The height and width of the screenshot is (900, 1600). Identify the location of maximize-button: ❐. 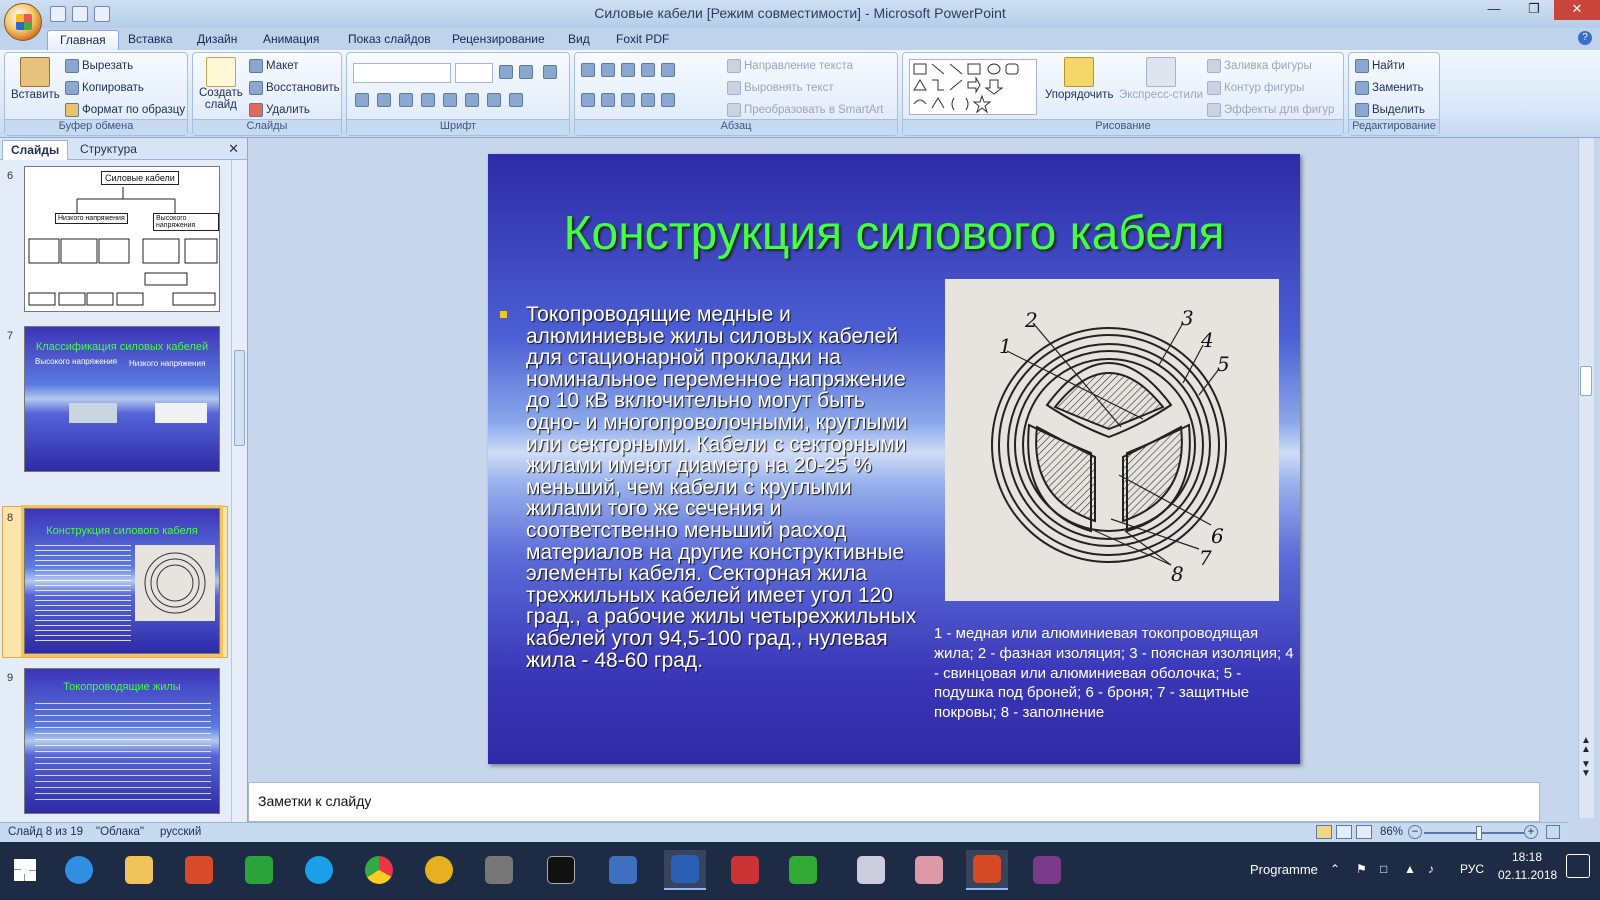
(1534, 10).